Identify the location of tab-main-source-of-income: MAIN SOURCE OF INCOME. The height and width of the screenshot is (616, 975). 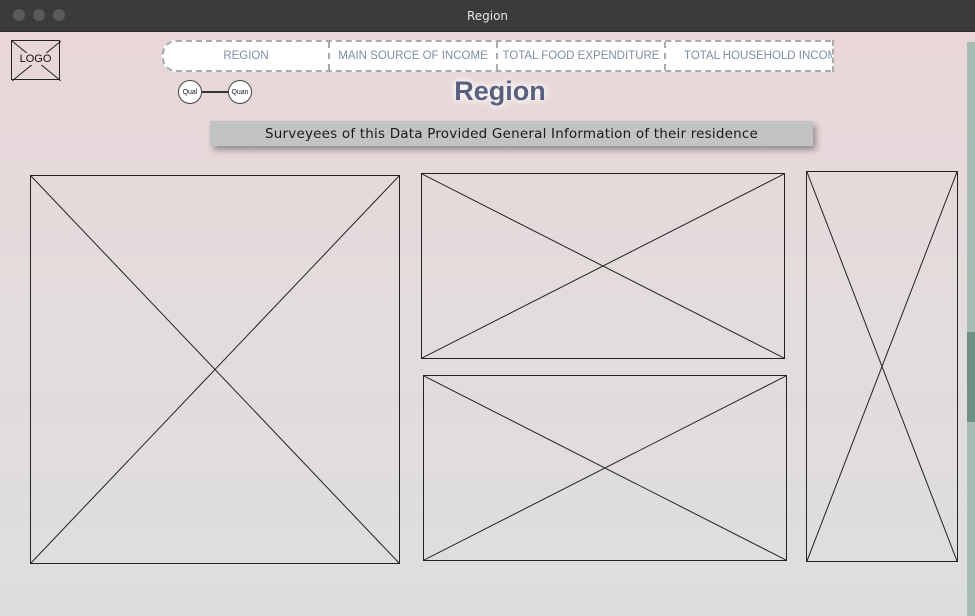
(414, 56).